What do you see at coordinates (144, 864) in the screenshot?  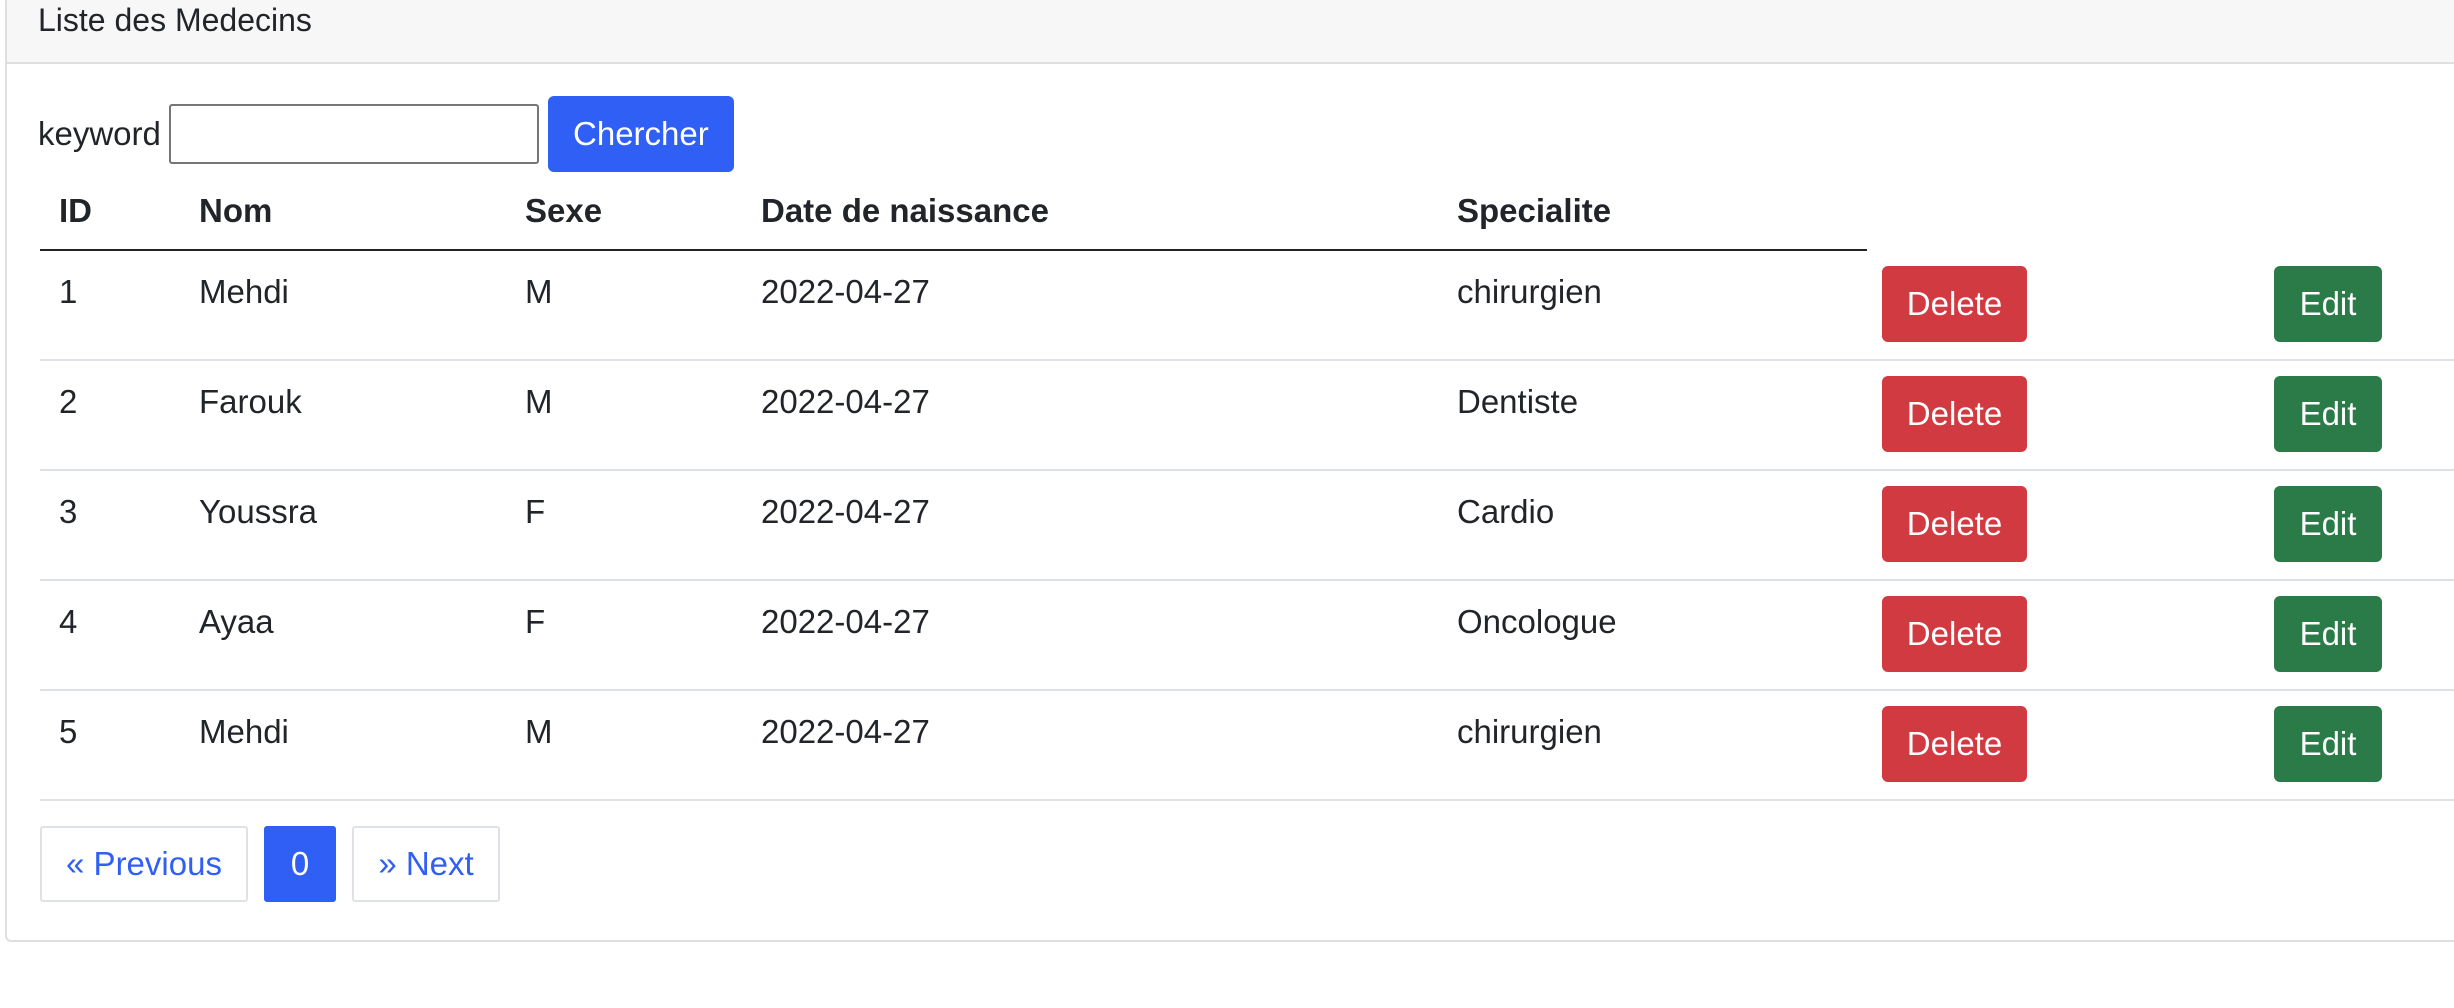 I see `previous-page-link: « Previous` at bounding box center [144, 864].